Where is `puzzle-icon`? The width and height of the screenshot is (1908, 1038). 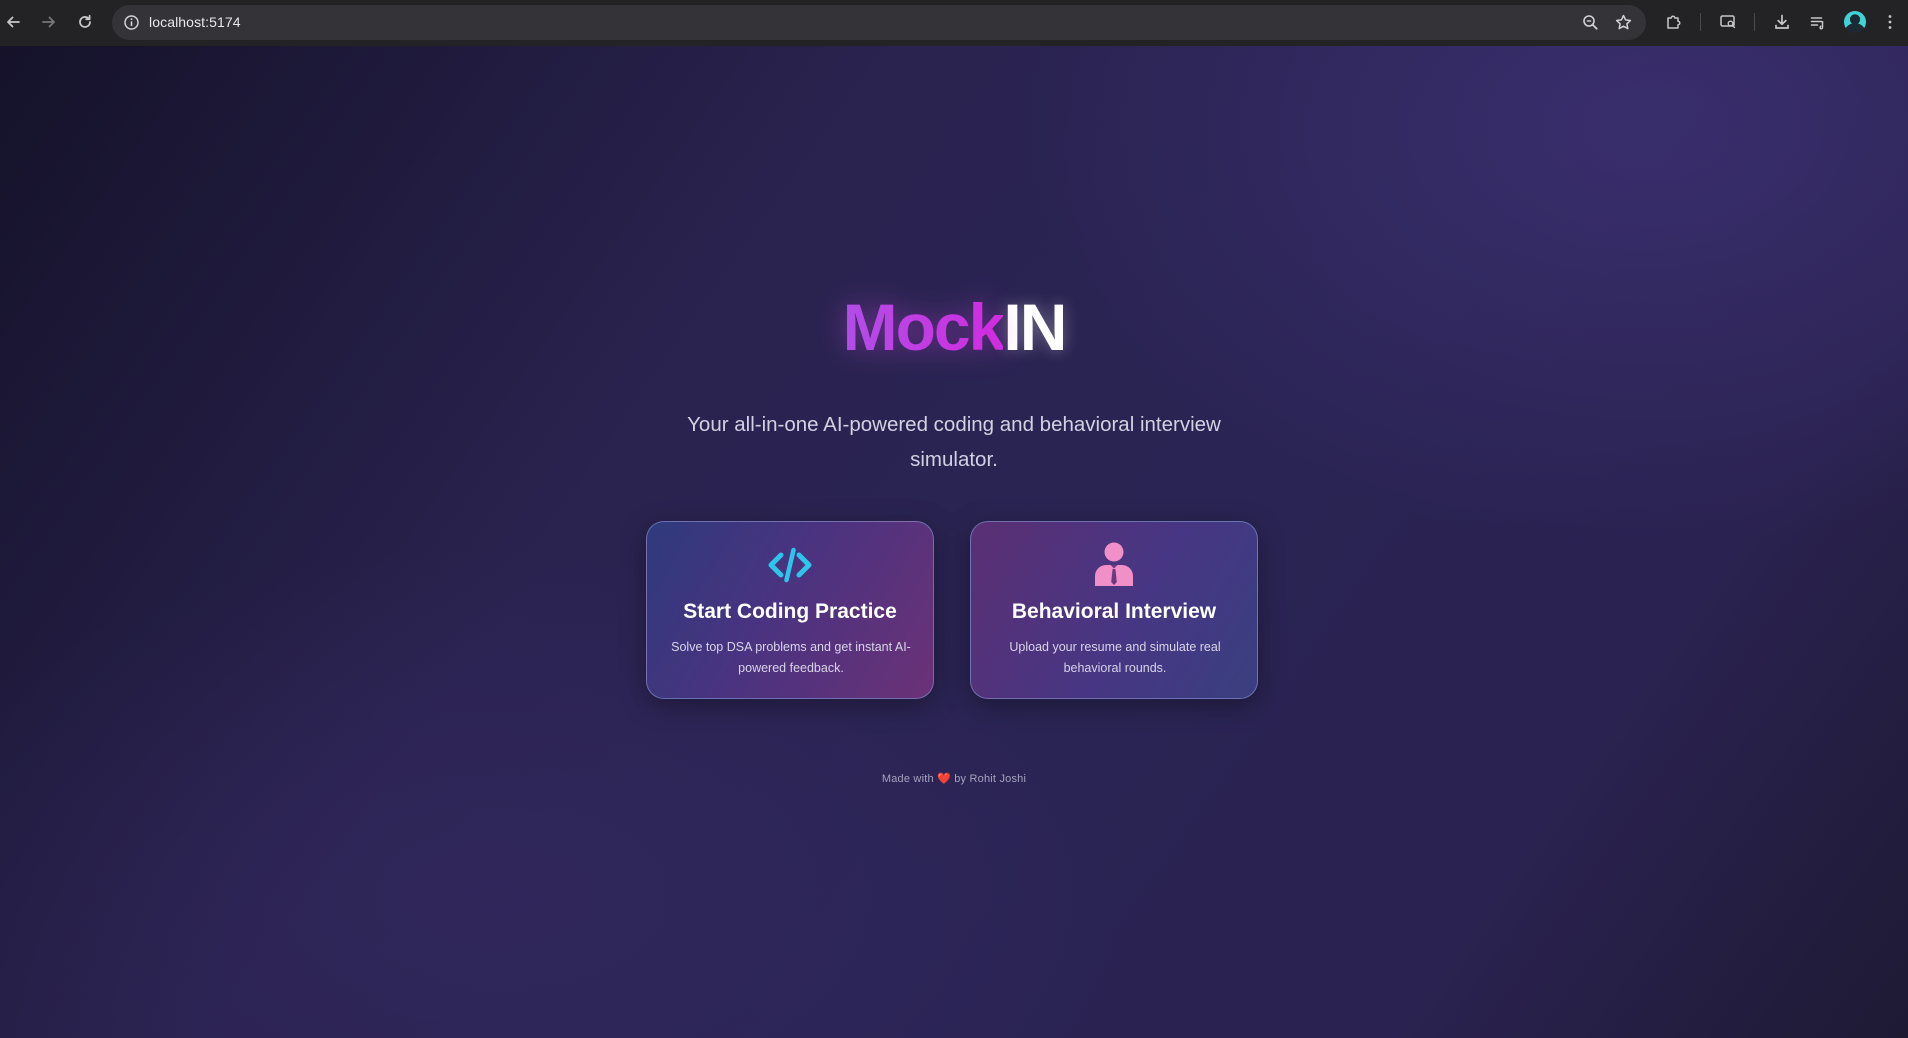
puzzle-icon is located at coordinates (1674, 22).